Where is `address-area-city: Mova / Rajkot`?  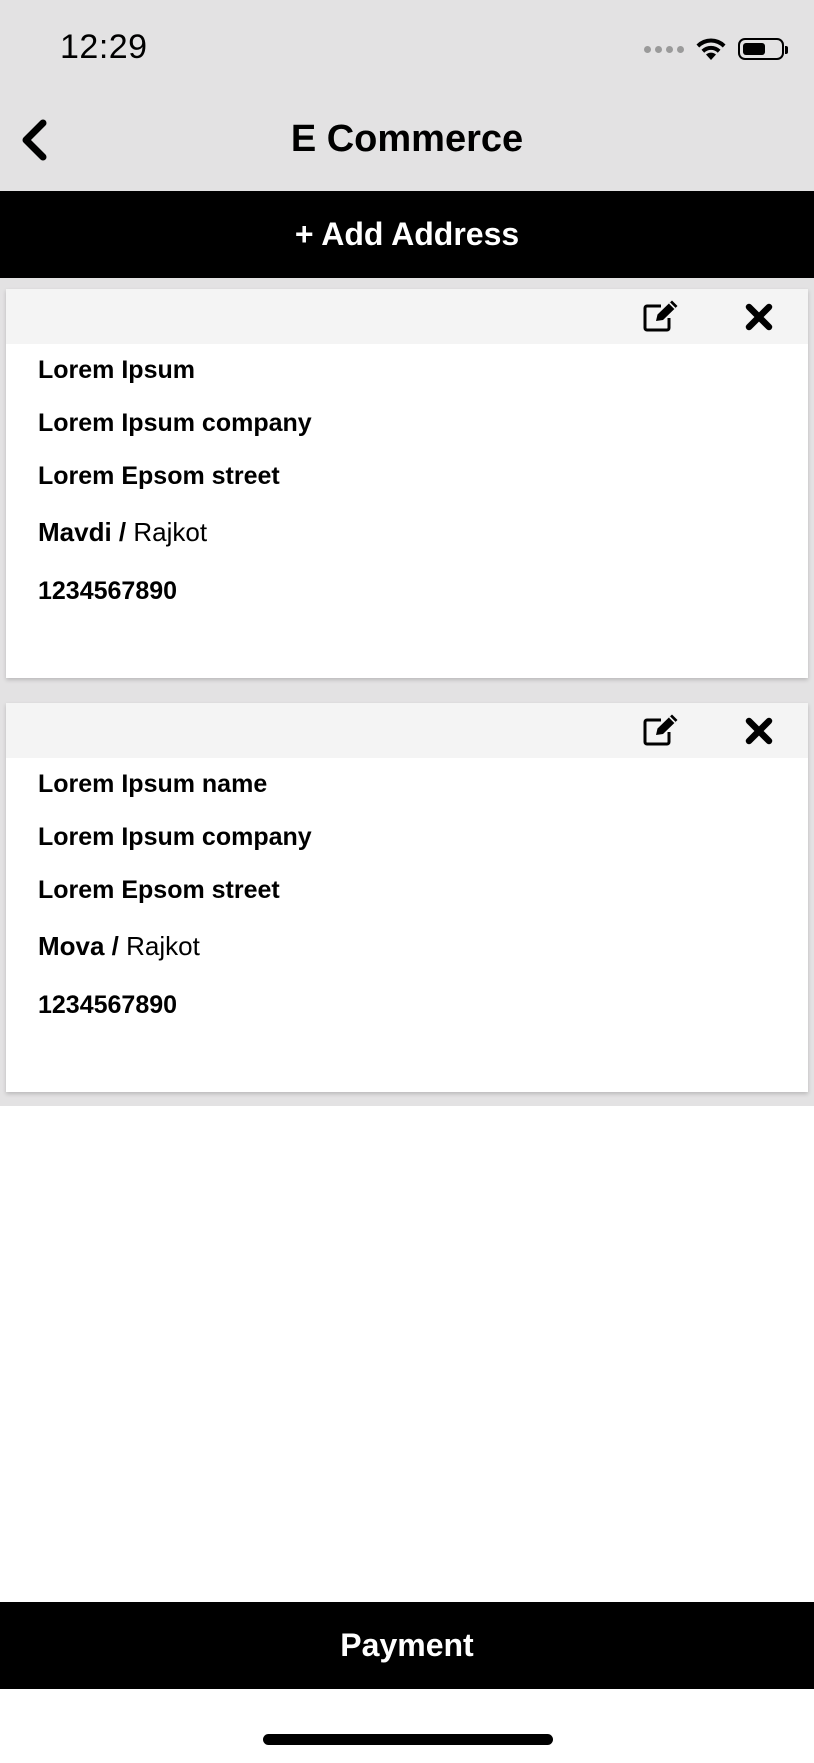 address-area-city: Mova / Rajkot is located at coordinates (423, 946).